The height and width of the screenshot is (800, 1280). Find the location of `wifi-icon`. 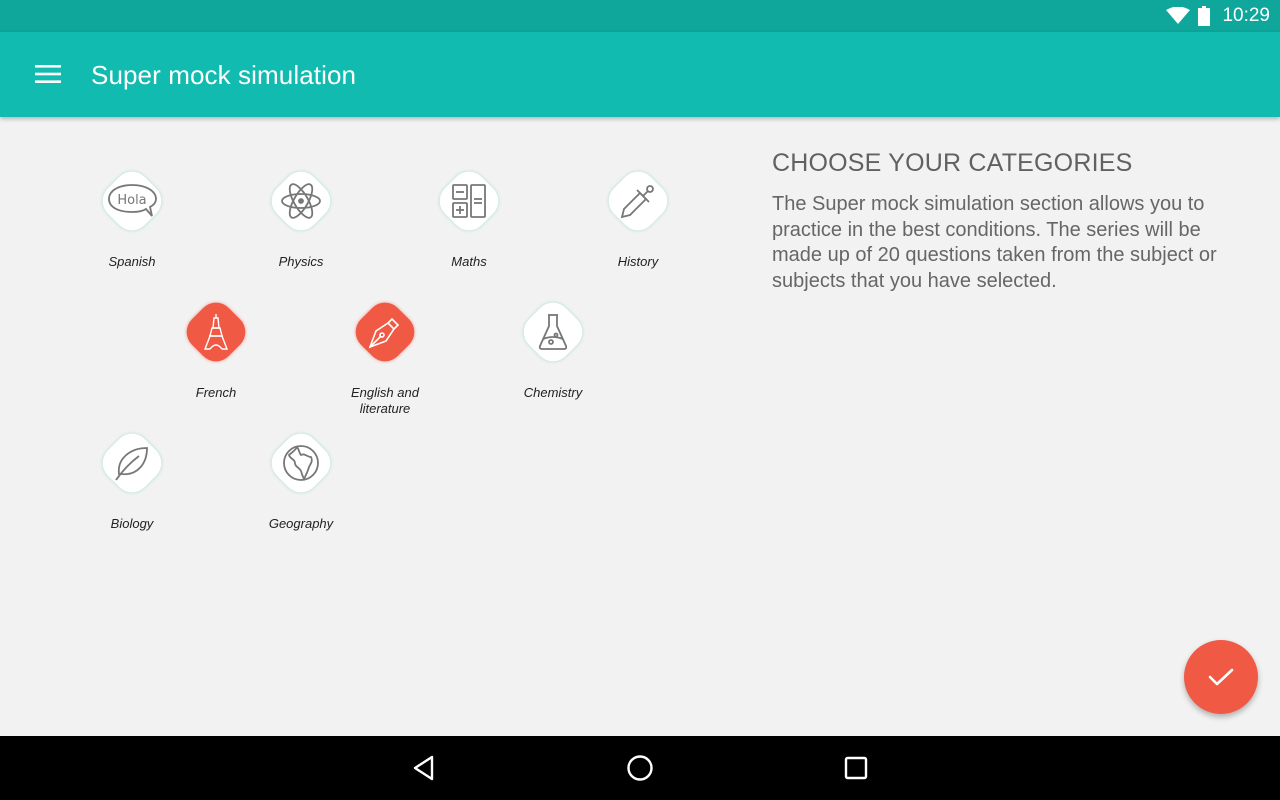

wifi-icon is located at coordinates (1178, 15).